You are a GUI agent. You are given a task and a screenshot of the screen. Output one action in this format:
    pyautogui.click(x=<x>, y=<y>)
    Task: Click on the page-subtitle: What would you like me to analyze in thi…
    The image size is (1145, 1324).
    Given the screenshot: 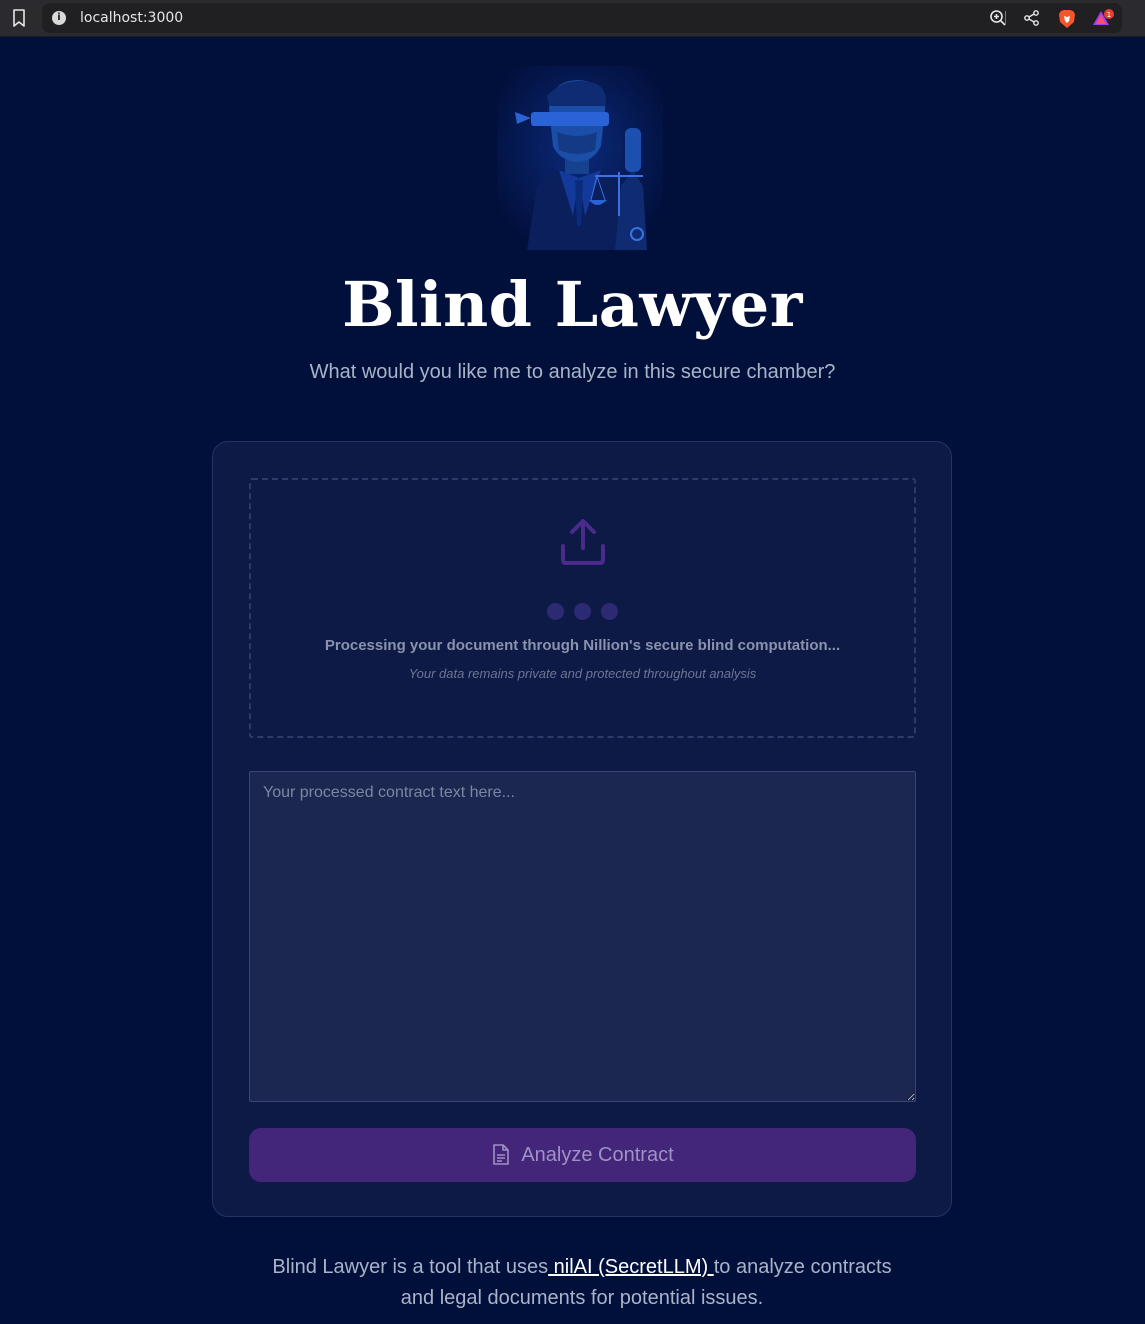 What is the action you would take?
    pyautogui.click(x=572, y=372)
    